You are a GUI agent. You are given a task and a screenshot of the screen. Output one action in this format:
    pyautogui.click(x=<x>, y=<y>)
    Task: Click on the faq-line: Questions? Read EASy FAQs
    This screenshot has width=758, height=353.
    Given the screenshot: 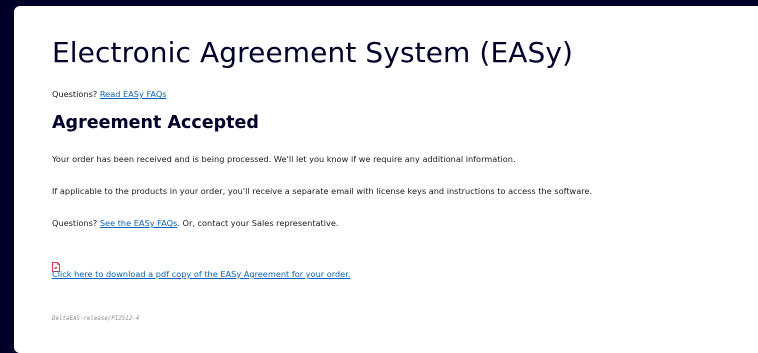 What is the action you would take?
    pyautogui.click(x=109, y=94)
    